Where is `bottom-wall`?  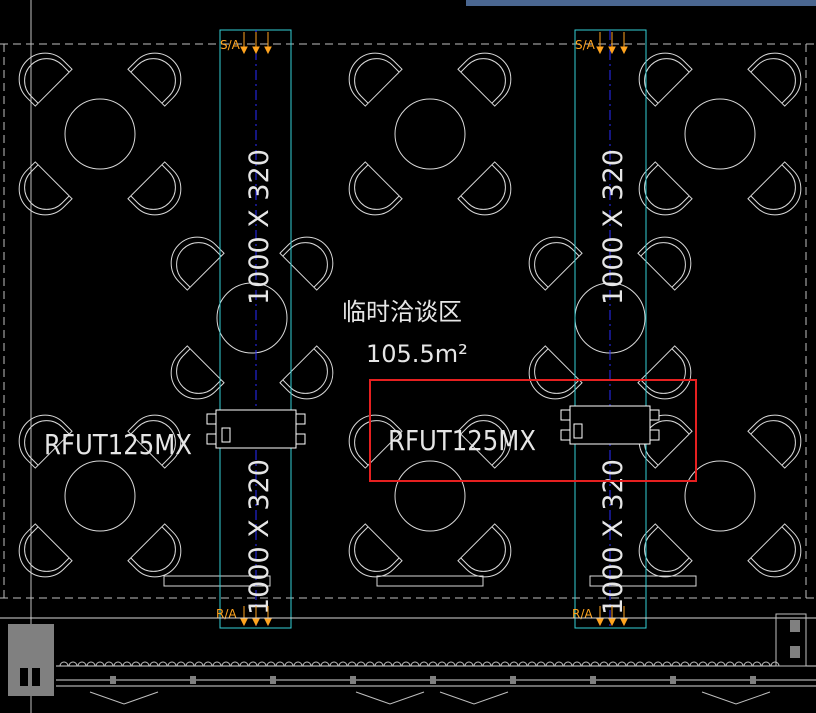
bottom-wall is located at coordinates (408, 659).